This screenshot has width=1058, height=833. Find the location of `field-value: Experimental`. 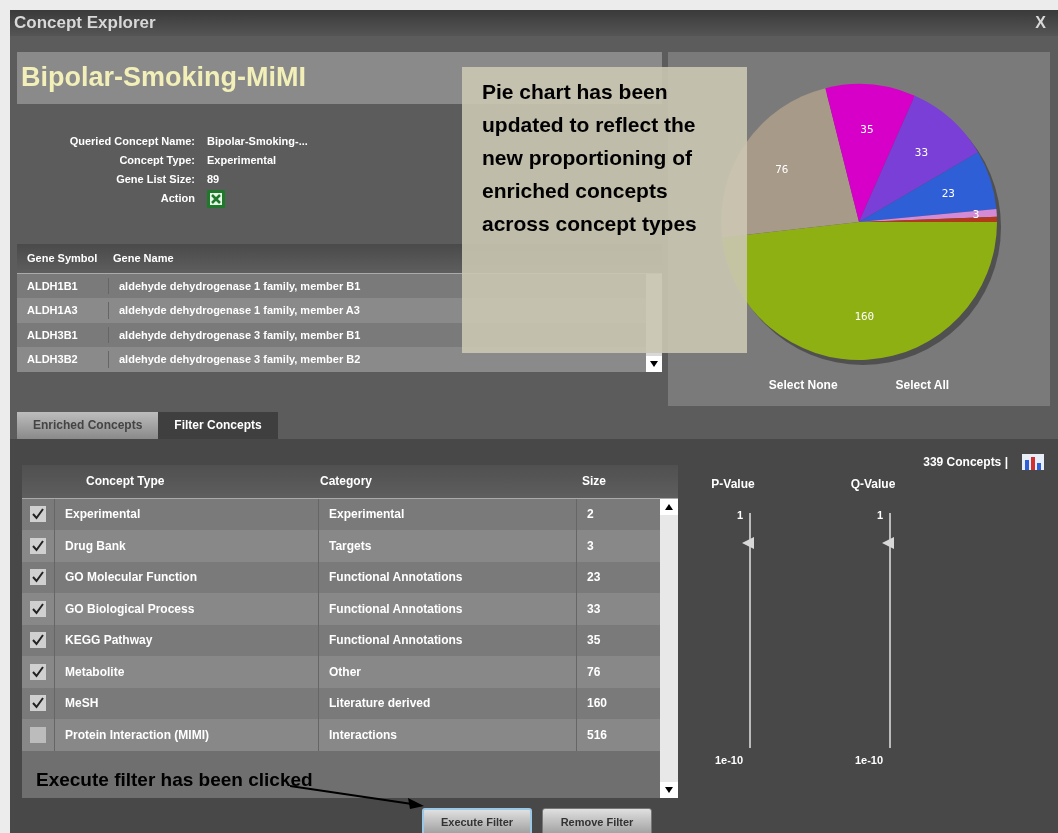

field-value: Experimental is located at coordinates (242, 160).